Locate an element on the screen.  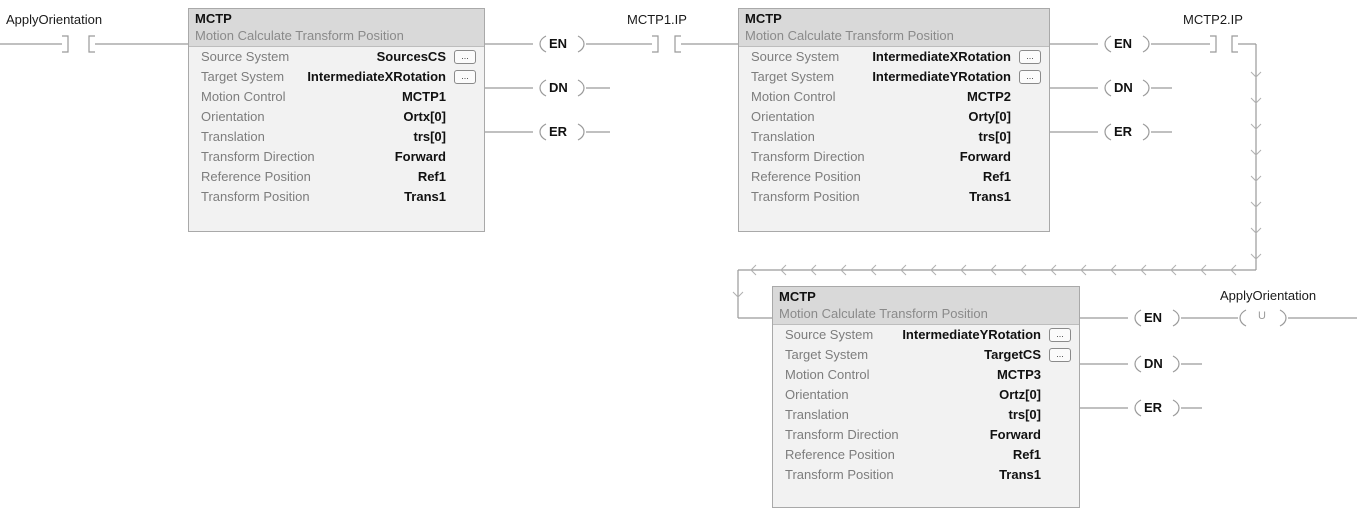
param-value: SourcesCS is located at coordinates (411, 56).